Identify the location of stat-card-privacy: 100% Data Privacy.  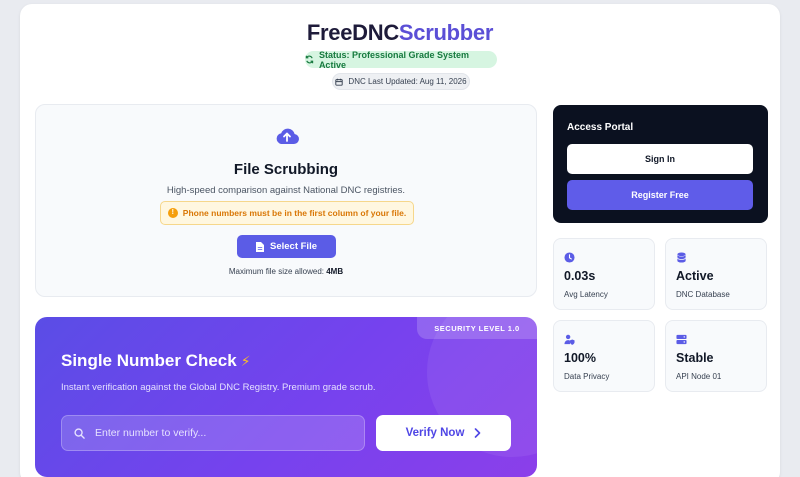
(604, 356).